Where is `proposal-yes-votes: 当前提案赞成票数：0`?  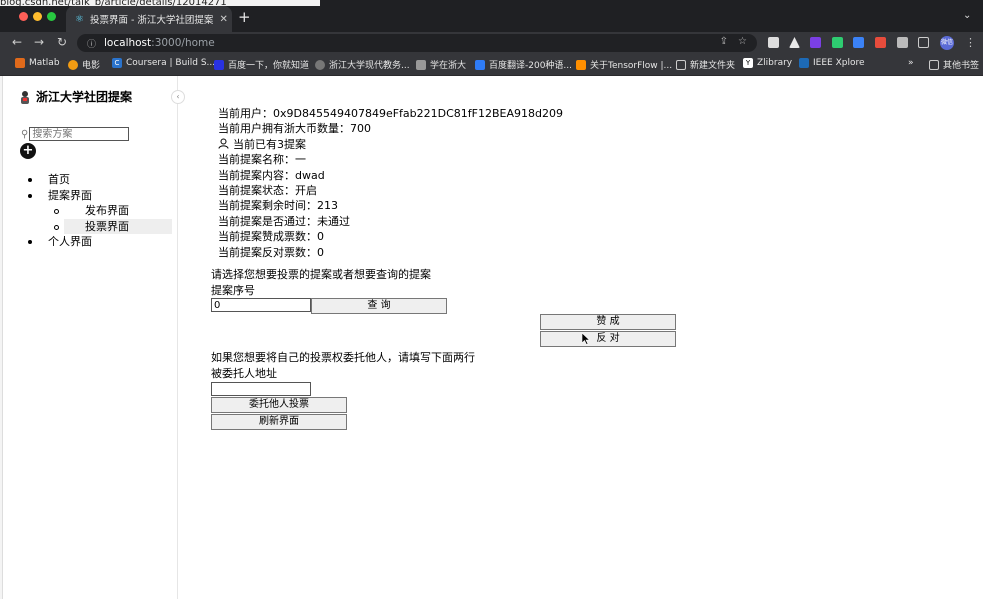
proposal-yes-votes: 当前提案赞成票数：0 is located at coordinates (271, 237).